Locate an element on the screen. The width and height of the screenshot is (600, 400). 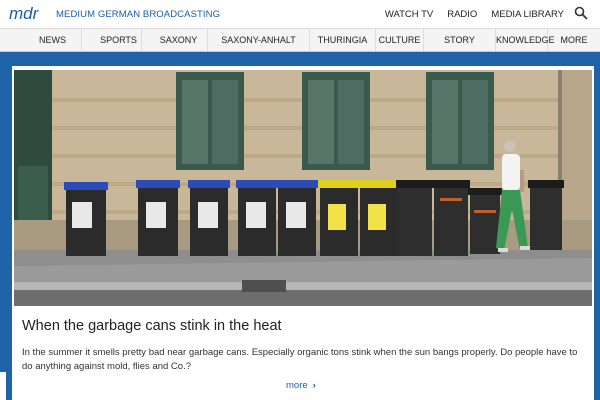
media-library-link: MEDIA LIBRARY is located at coordinates (527, 14).